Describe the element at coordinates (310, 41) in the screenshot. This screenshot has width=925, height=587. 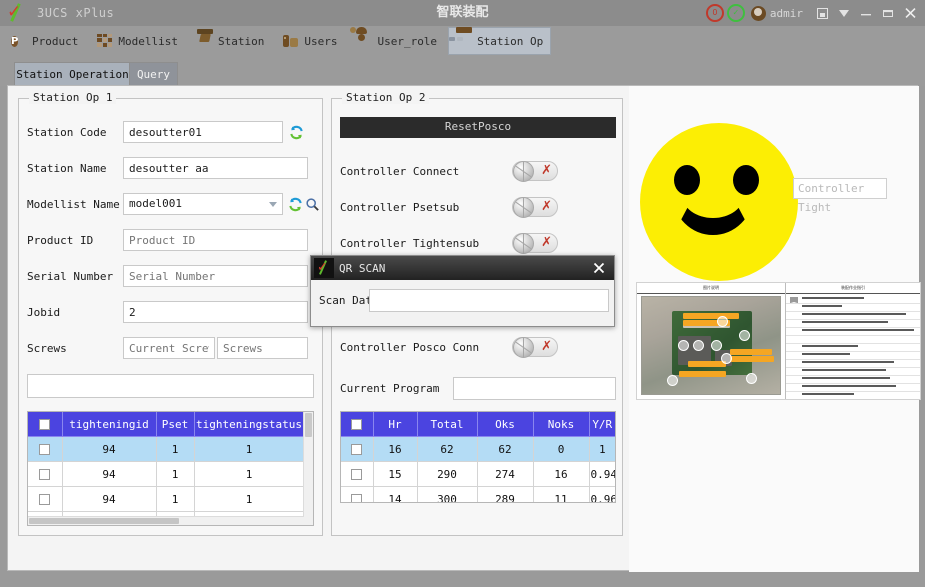
I see `menu-item-users: Users` at that location.